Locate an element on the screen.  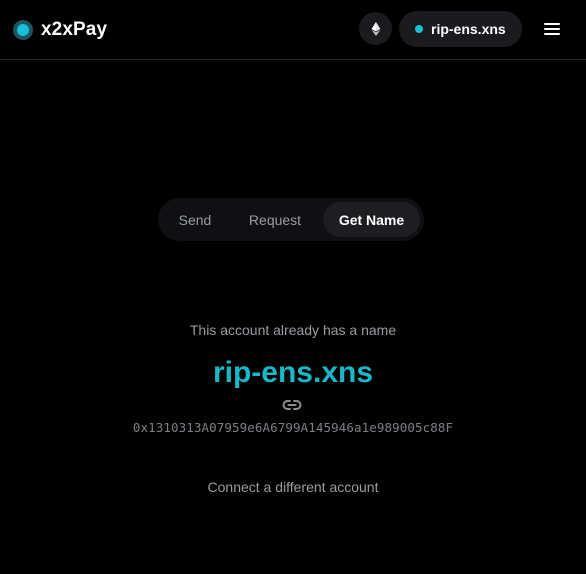
mode-tabs: Send Request Get Name is located at coordinates (291, 219).